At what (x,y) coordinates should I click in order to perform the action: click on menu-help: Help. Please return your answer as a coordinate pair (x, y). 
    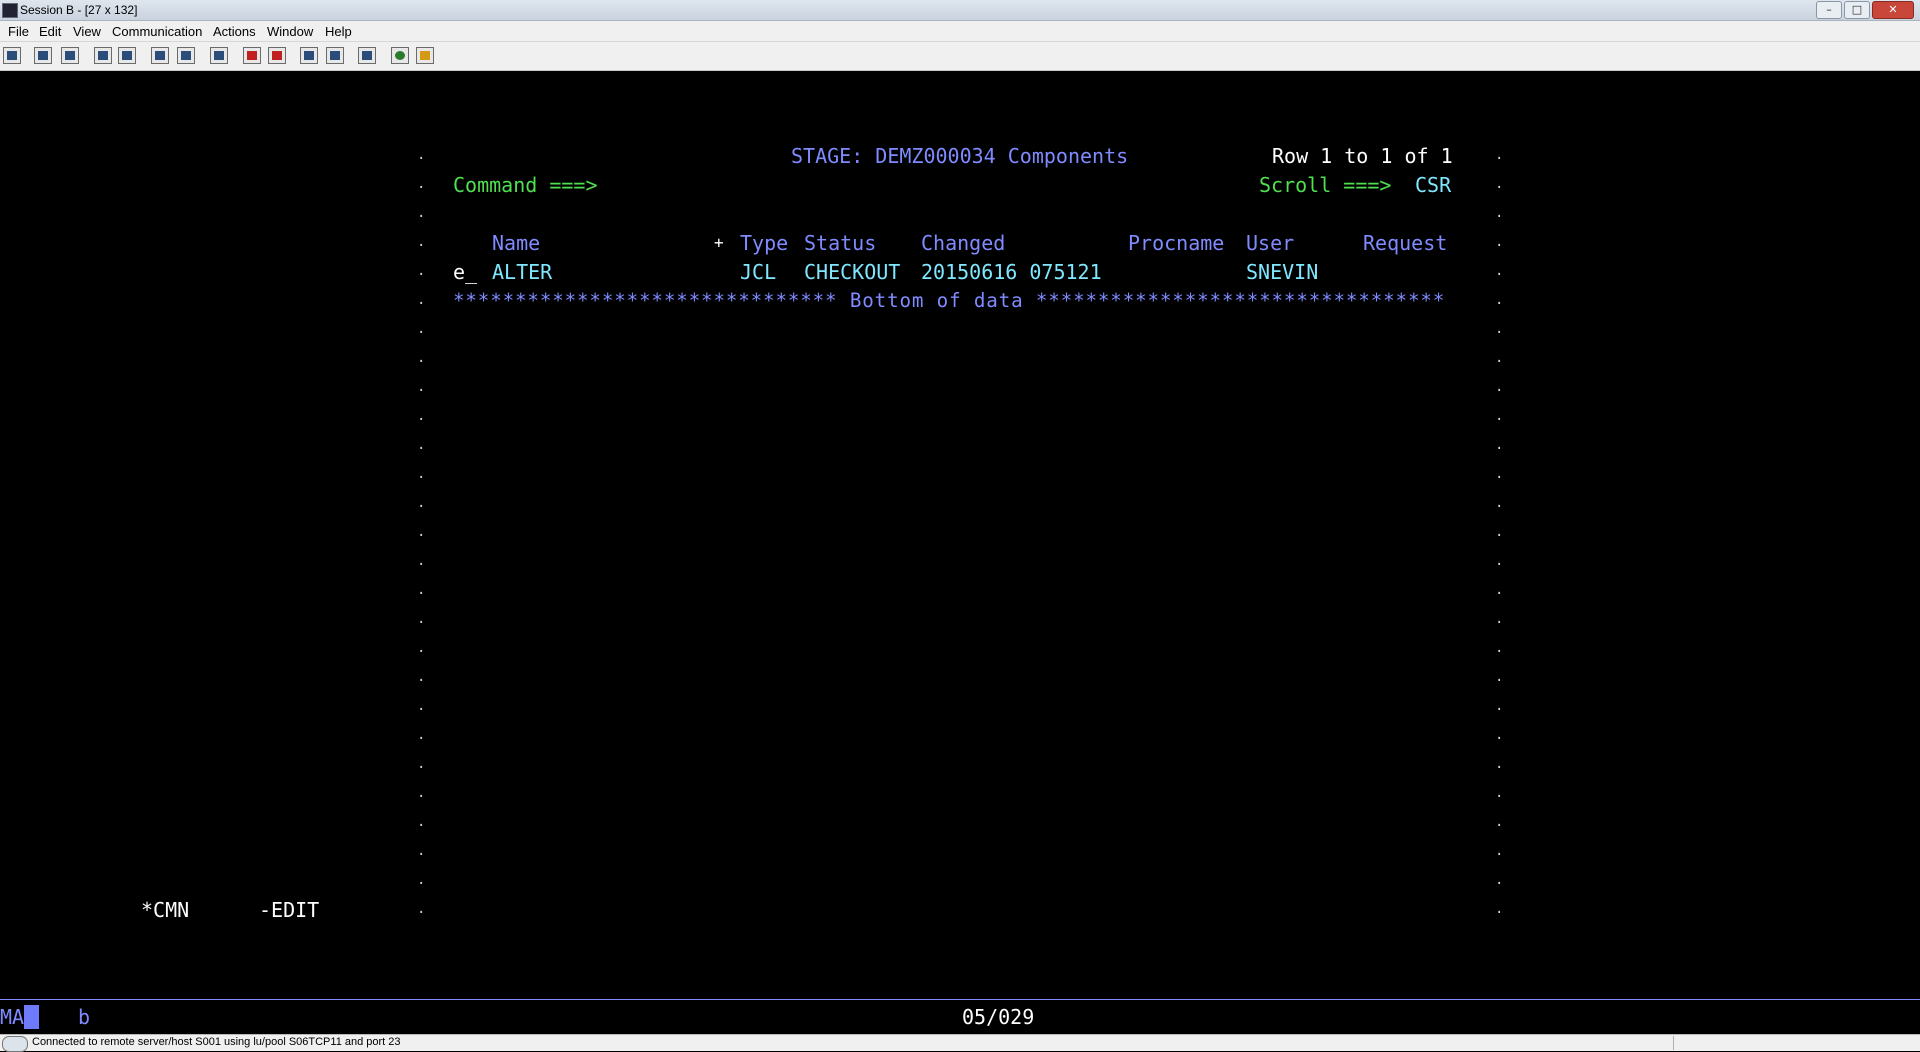
    Looking at the image, I should click on (338, 31).